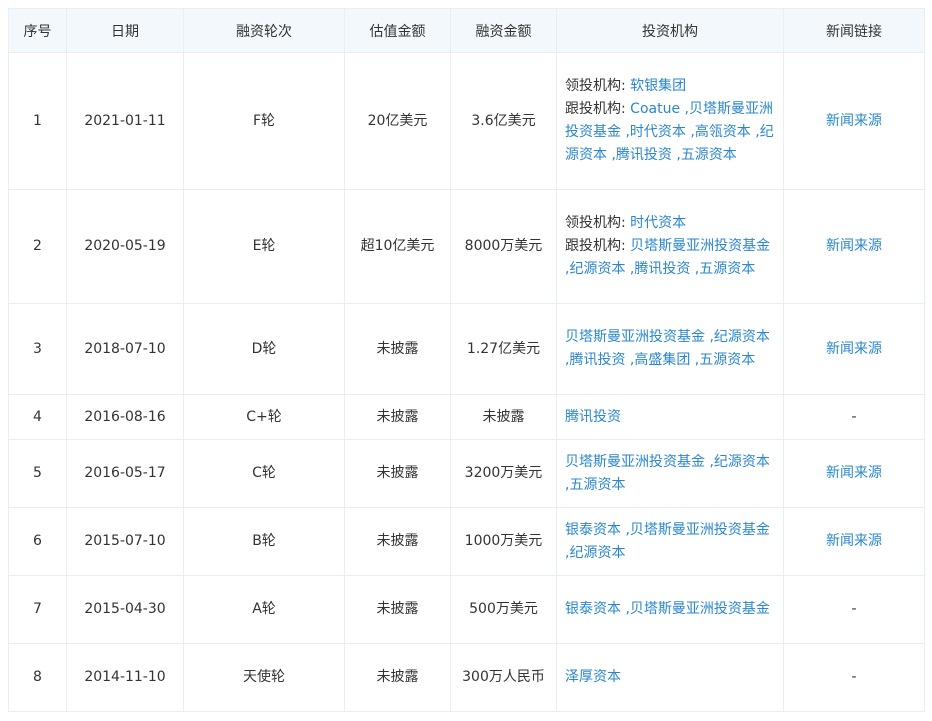  I want to click on investor-list: 贝塔斯曼亚洲投资基金 ,纪源资本 ,腾讯投资 ,高盛集团 ,五源资本, so click(670, 349).